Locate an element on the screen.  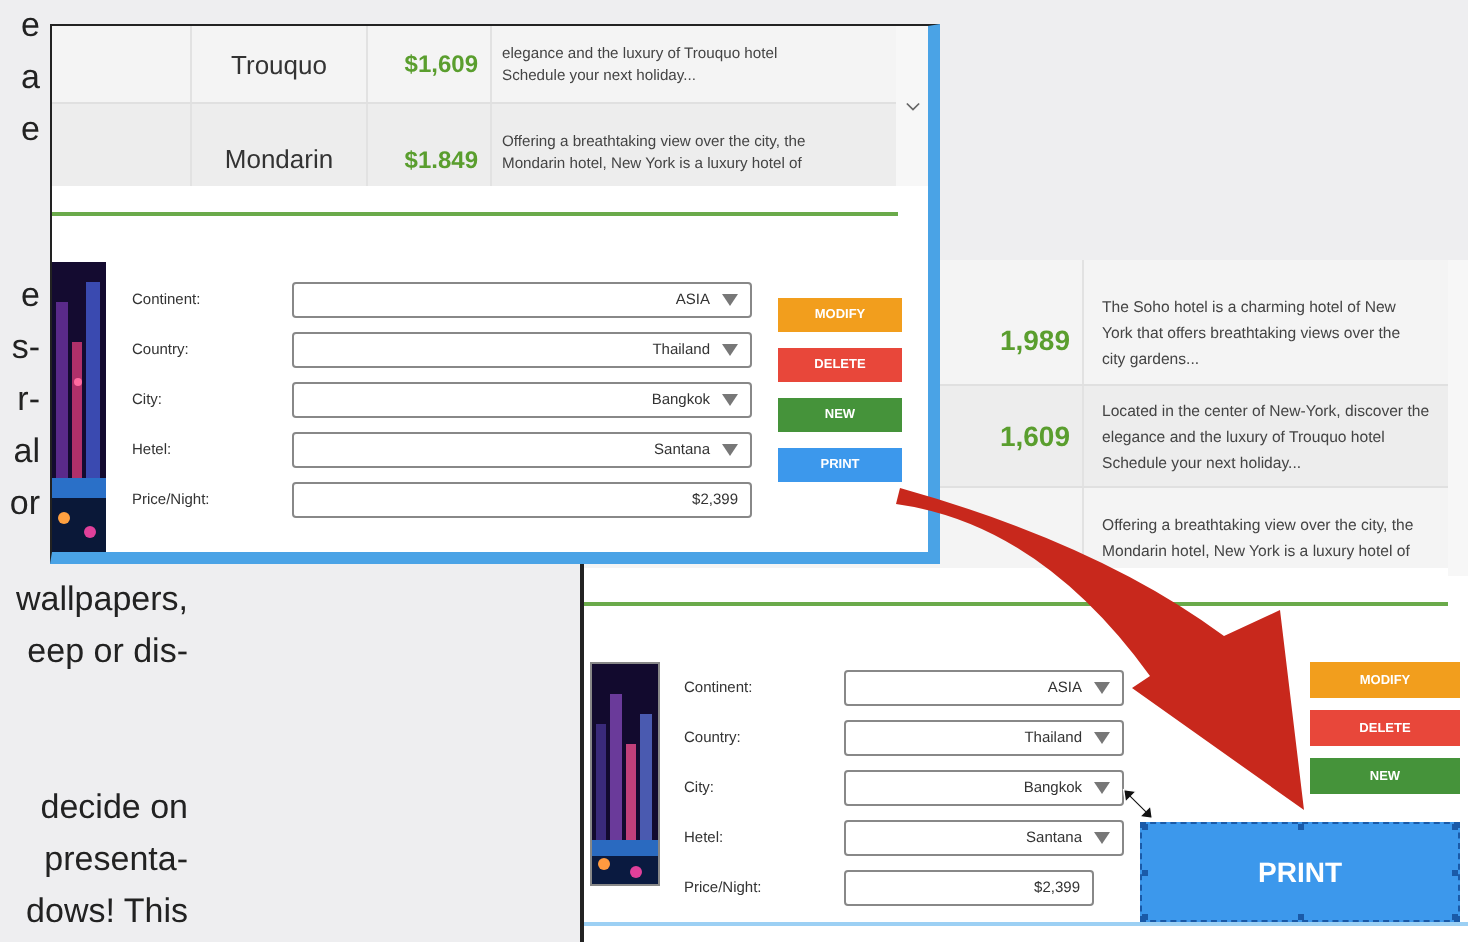
article-text: eep or dis- is located at coordinates (107, 651).